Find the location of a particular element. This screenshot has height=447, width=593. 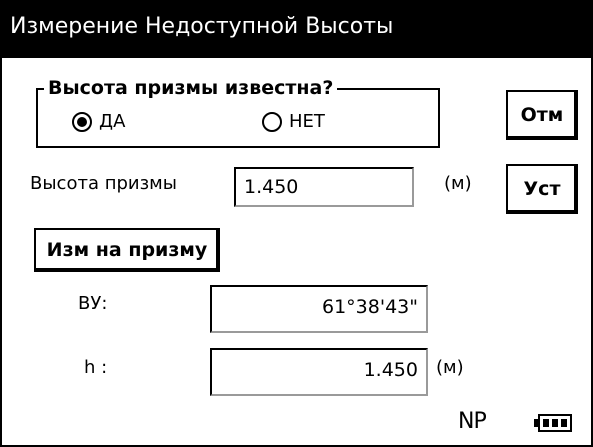

battery-icon is located at coordinates (555, 423).